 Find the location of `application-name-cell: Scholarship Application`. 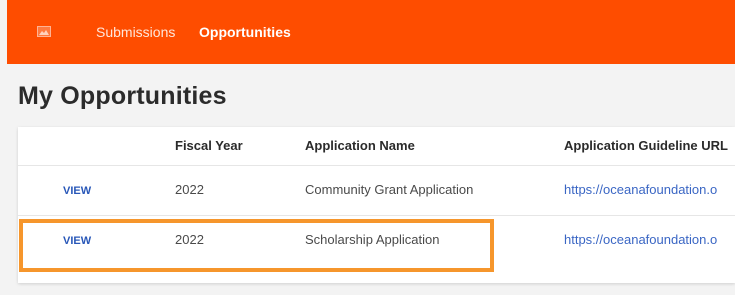

application-name-cell: Scholarship Application is located at coordinates (372, 239).